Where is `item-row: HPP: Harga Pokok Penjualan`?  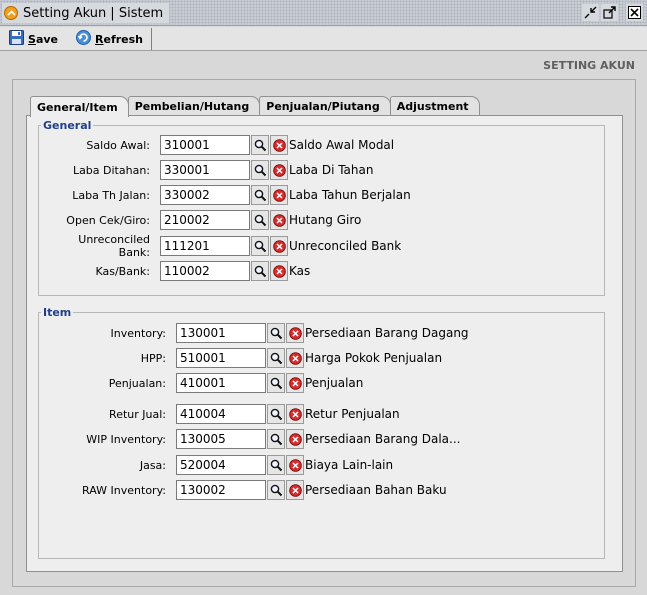 item-row: HPP: Harga Pokok Penjualan is located at coordinates (246, 358).